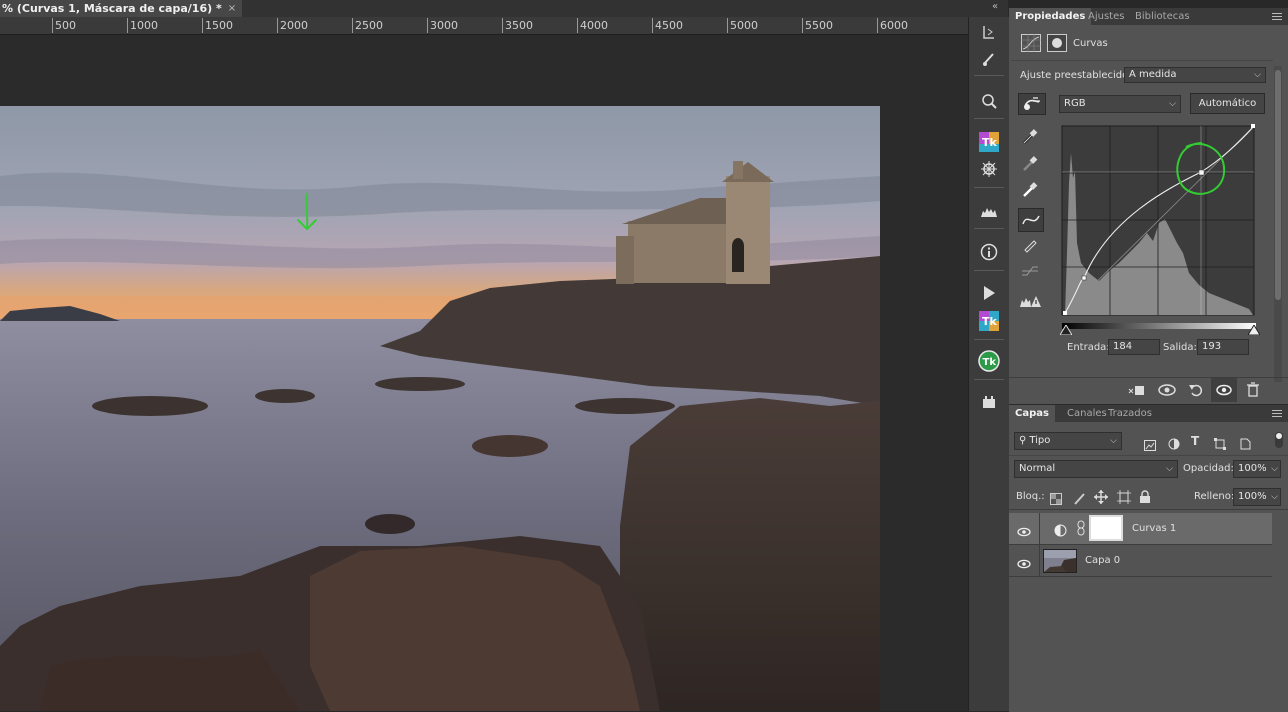 This screenshot has width=1288, height=712. I want to click on svg-text: Tk, so click(990, 321).